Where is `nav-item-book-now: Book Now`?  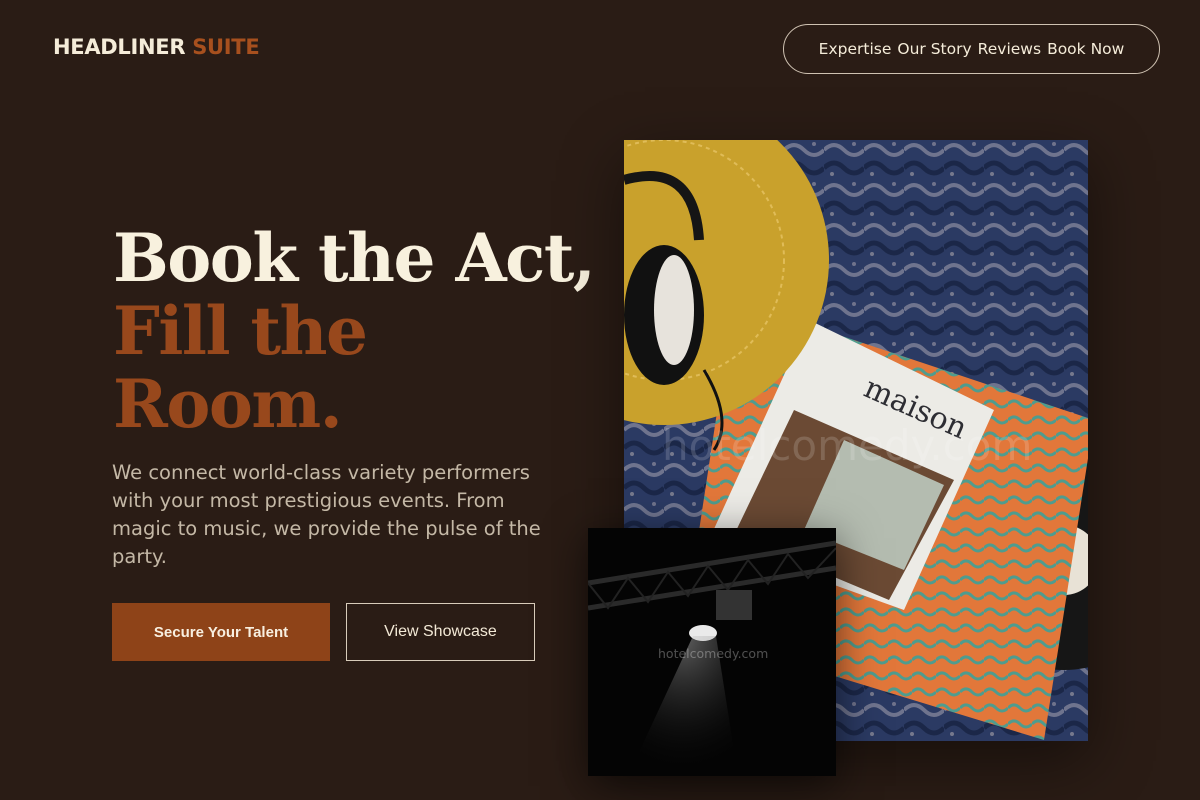
nav-item-book-now: Book Now is located at coordinates (1085, 49).